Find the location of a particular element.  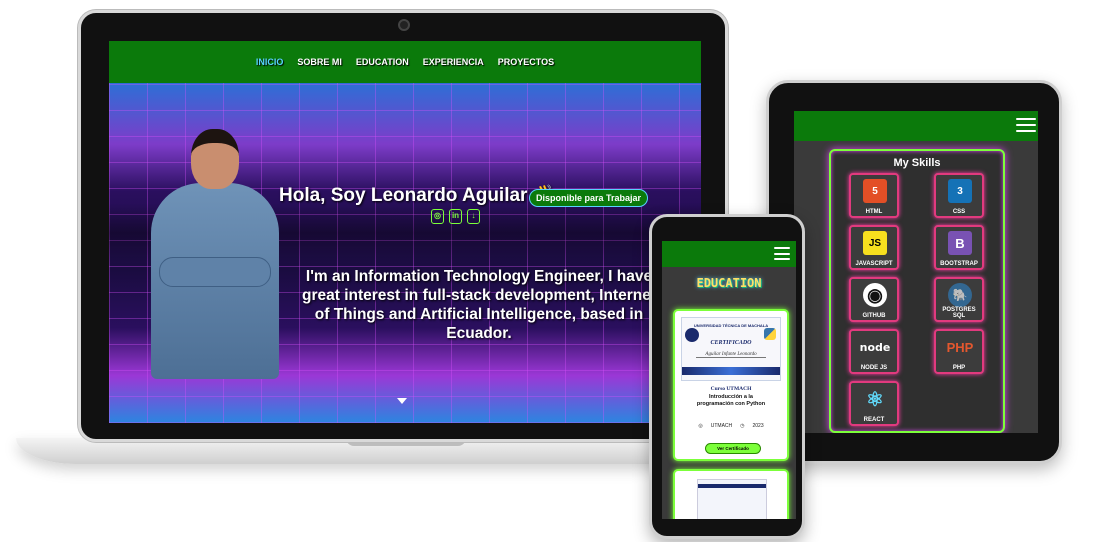

social-links: ◎ in ↓ is located at coordinates (455, 216).